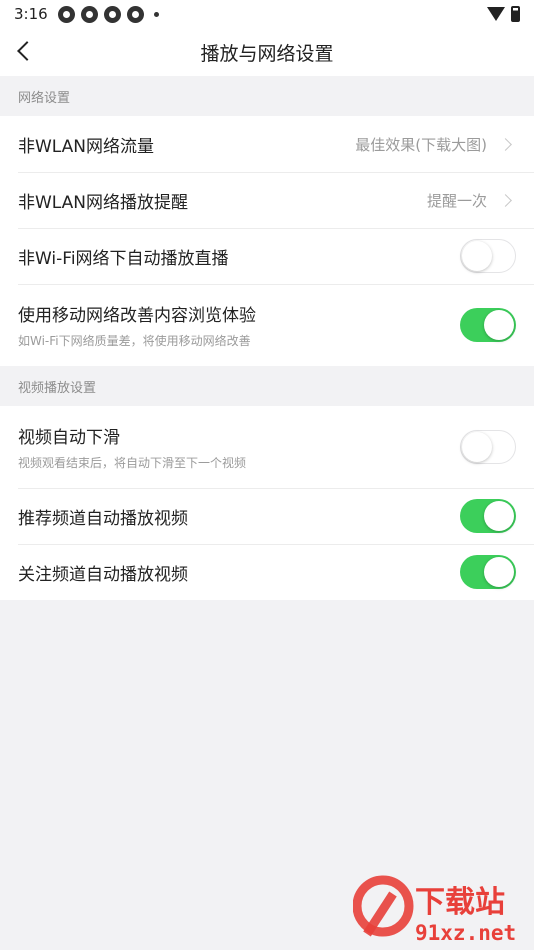 The height and width of the screenshot is (950, 534). I want to click on mobile-network-improve-toggle, so click(488, 325).